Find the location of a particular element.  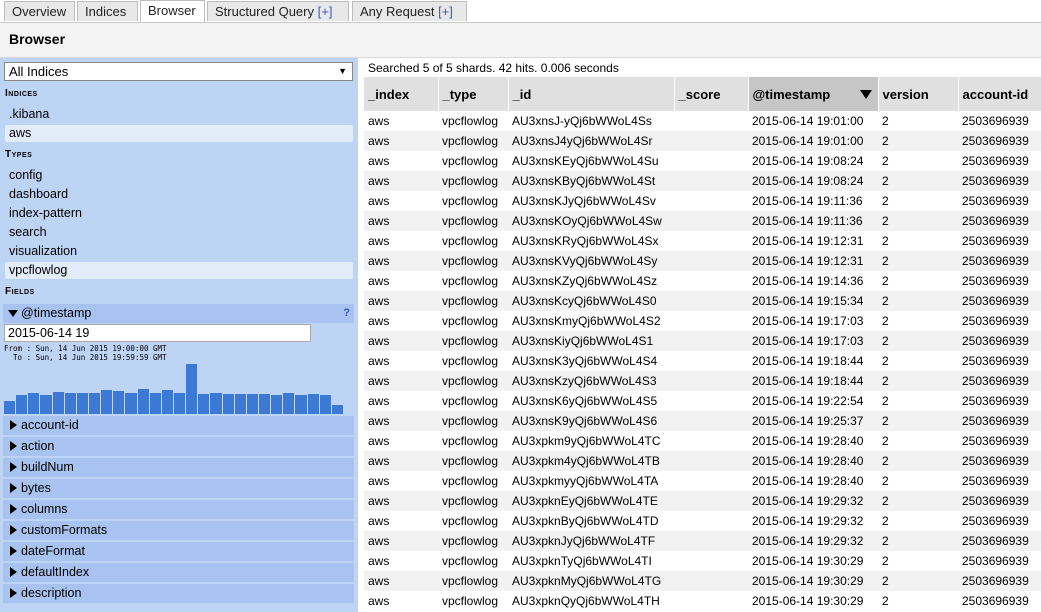

index-item-kibana: .kibana is located at coordinates (179, 114).